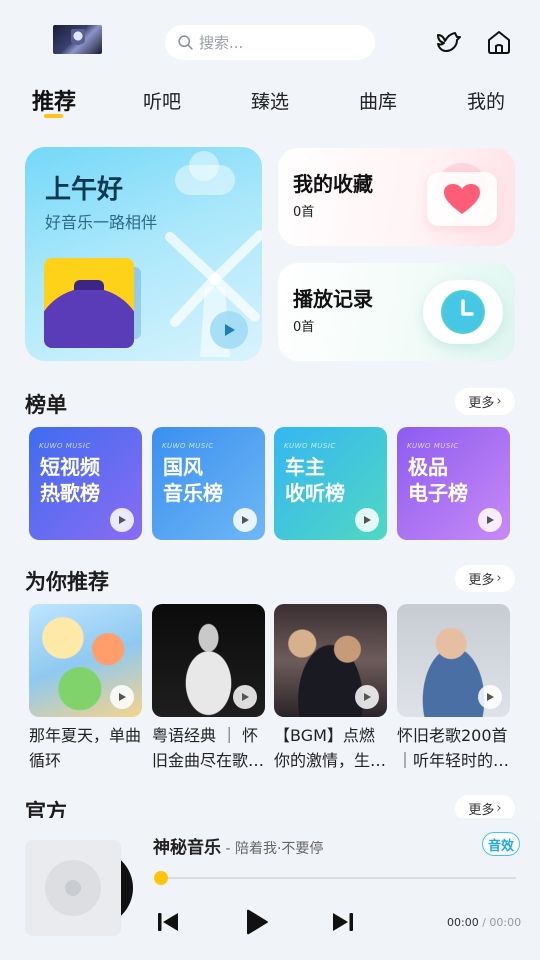 The width and height of the screenshot is (540, 960). I want to click on chart-name: 国风 音乐榜, so click(193, 480).